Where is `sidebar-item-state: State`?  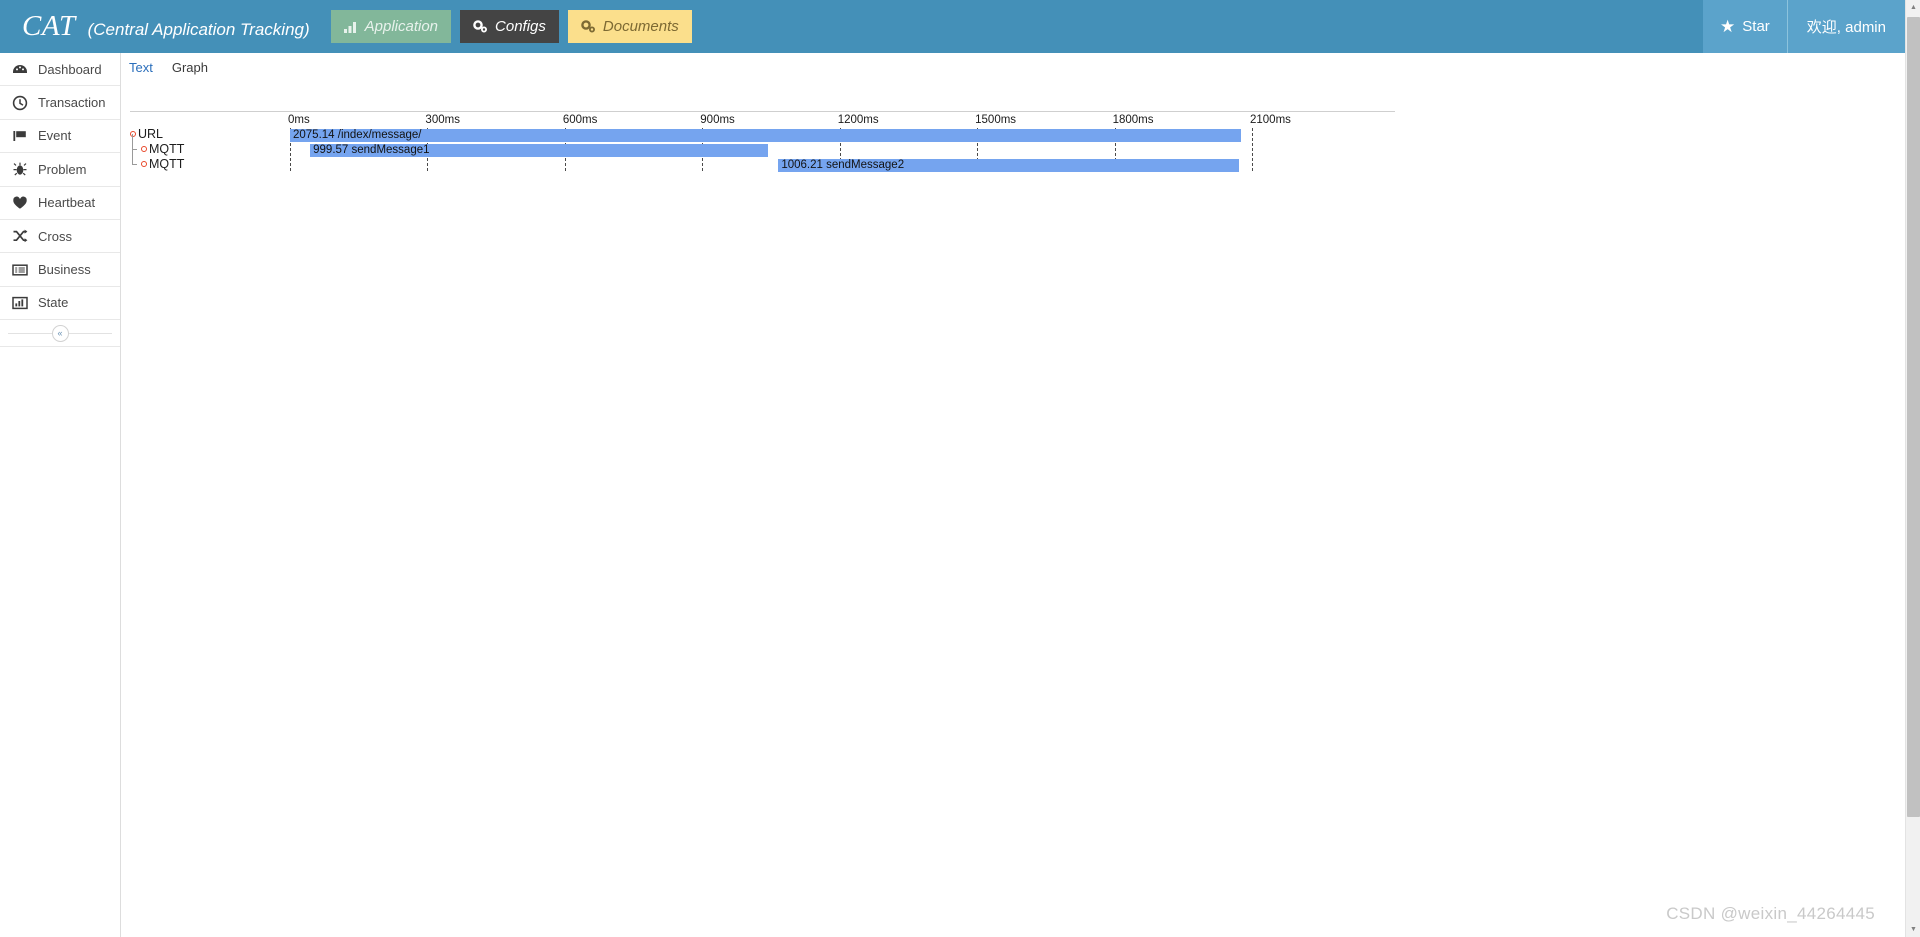
sidebar-item-state: State is located at coordinates (60, 304).